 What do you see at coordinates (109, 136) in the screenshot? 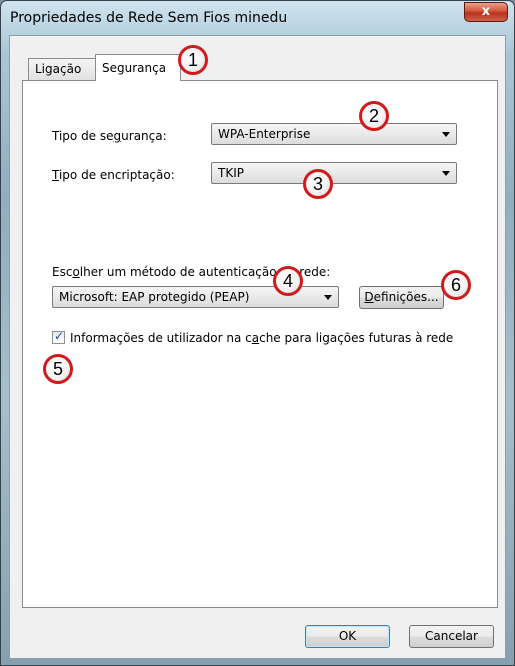
I see `security-type-label: Tipo de segurança:` at bounding box center [109, 136].